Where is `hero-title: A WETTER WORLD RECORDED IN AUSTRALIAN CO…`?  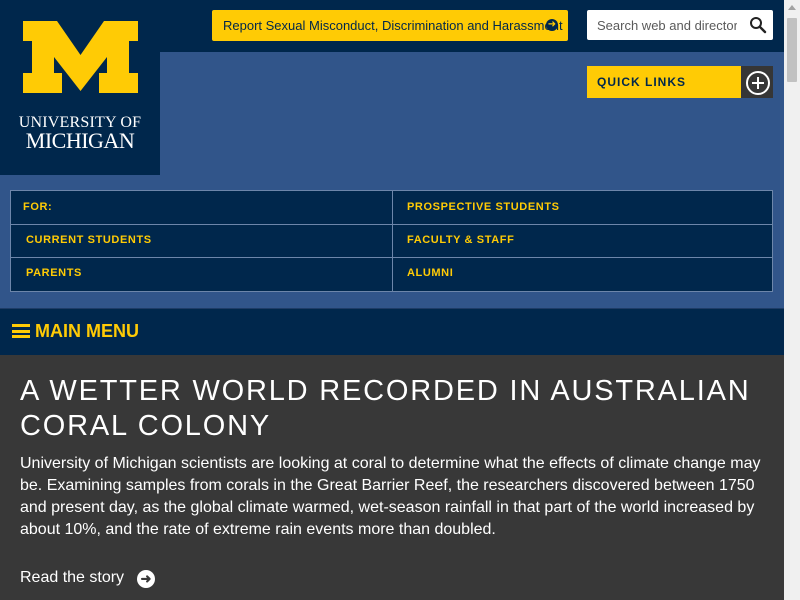
hero-title: A WETTER WORLD RECORDED IN AUSTRALIAN CO… is located at coordinates (385, 408).